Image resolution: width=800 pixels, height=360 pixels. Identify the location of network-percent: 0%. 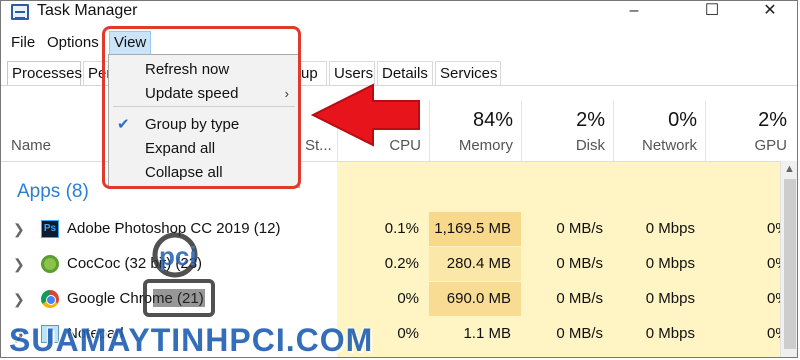
(682, 120).